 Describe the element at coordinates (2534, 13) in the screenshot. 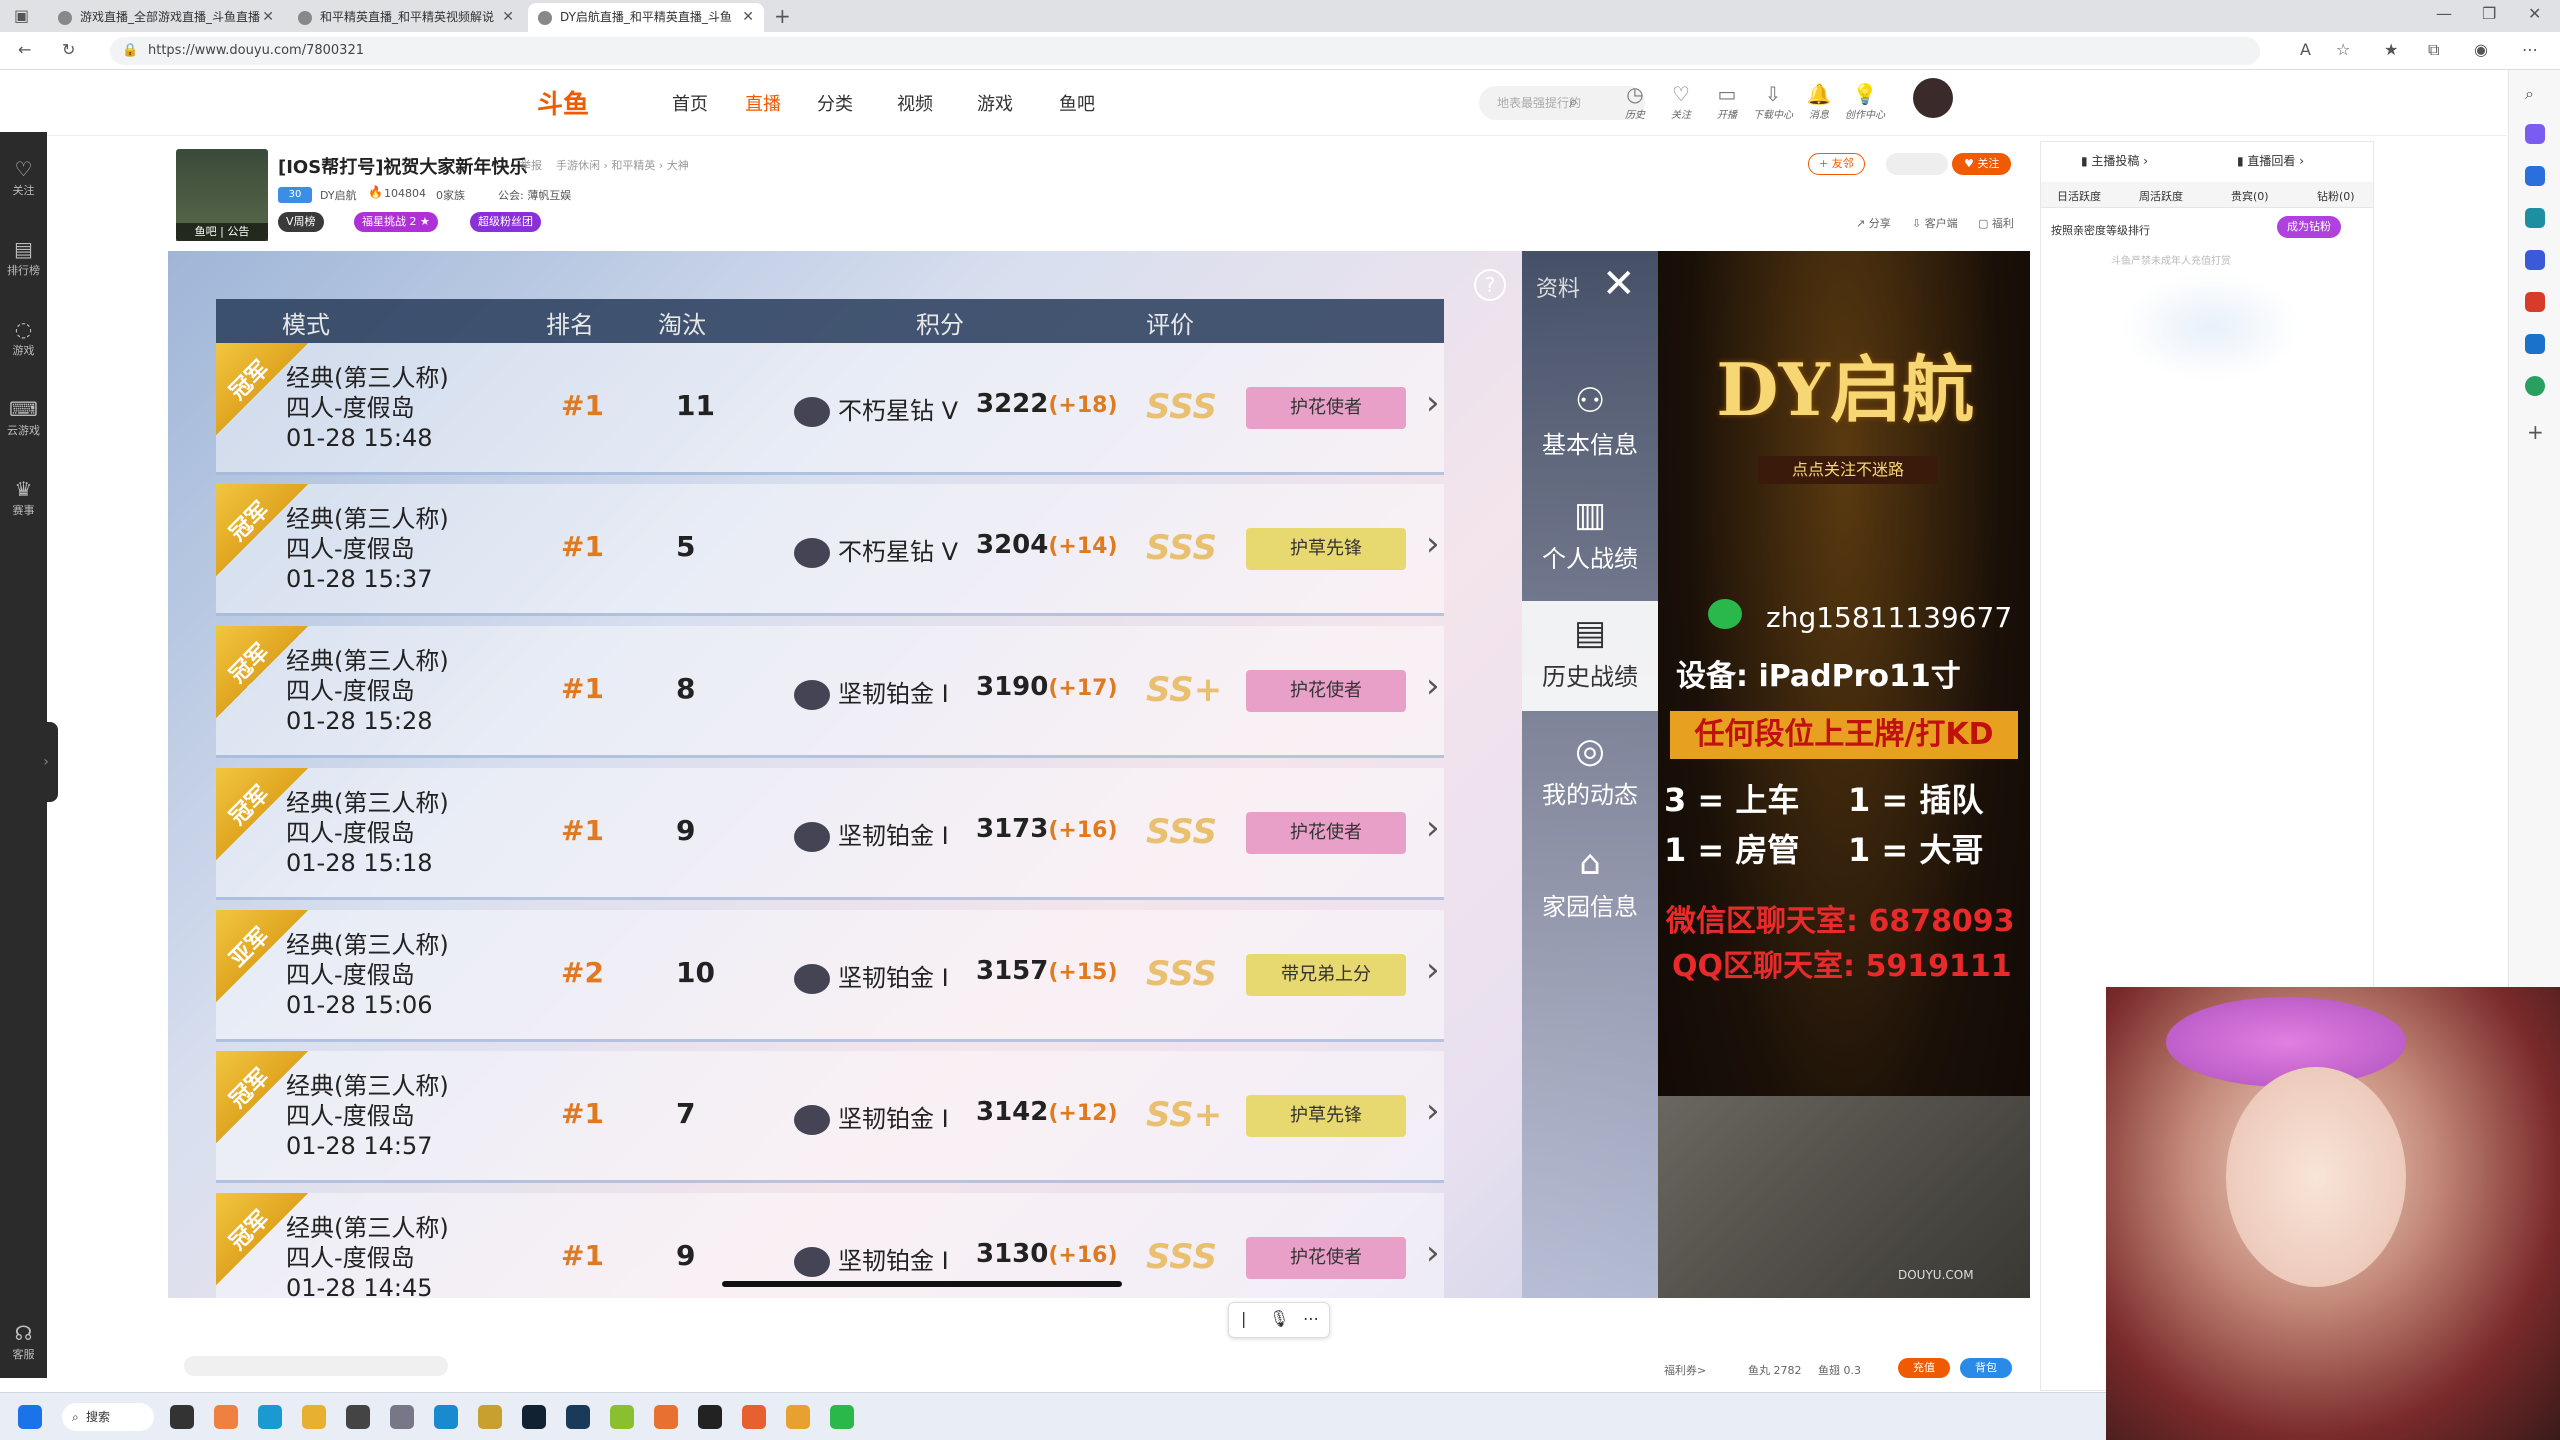

I see `window-close-icon: ✕` at that location.